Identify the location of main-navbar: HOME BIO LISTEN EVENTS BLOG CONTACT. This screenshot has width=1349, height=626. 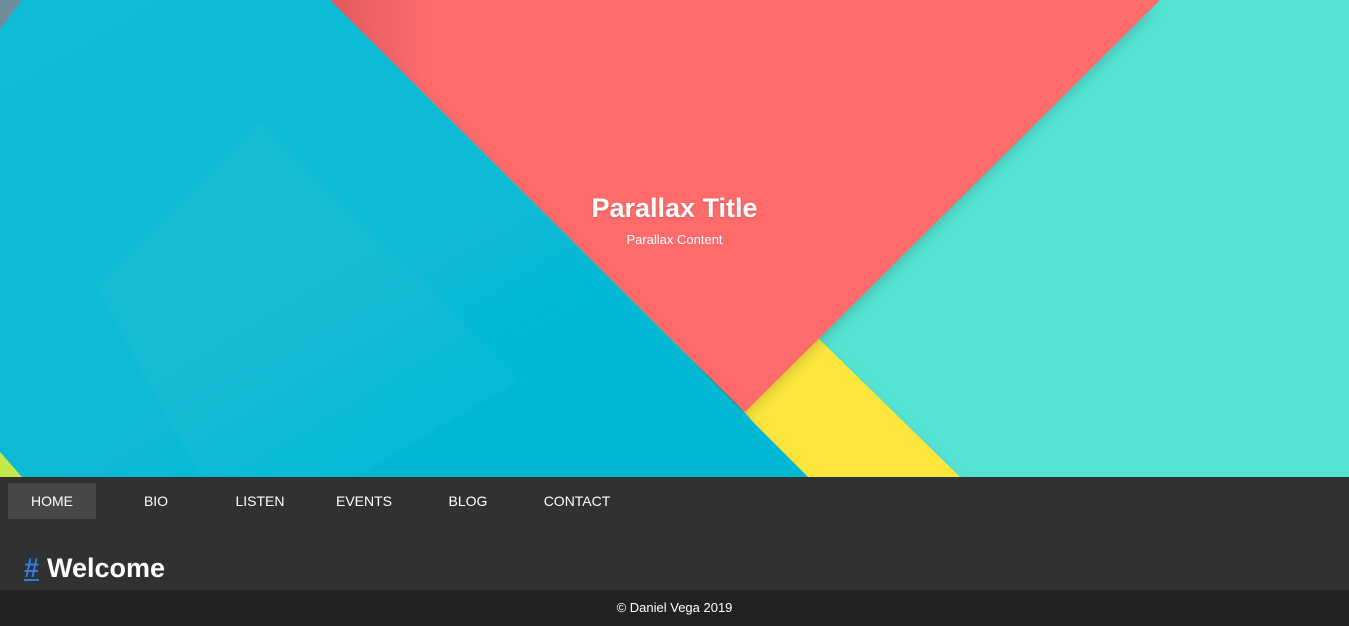
(674, 501).